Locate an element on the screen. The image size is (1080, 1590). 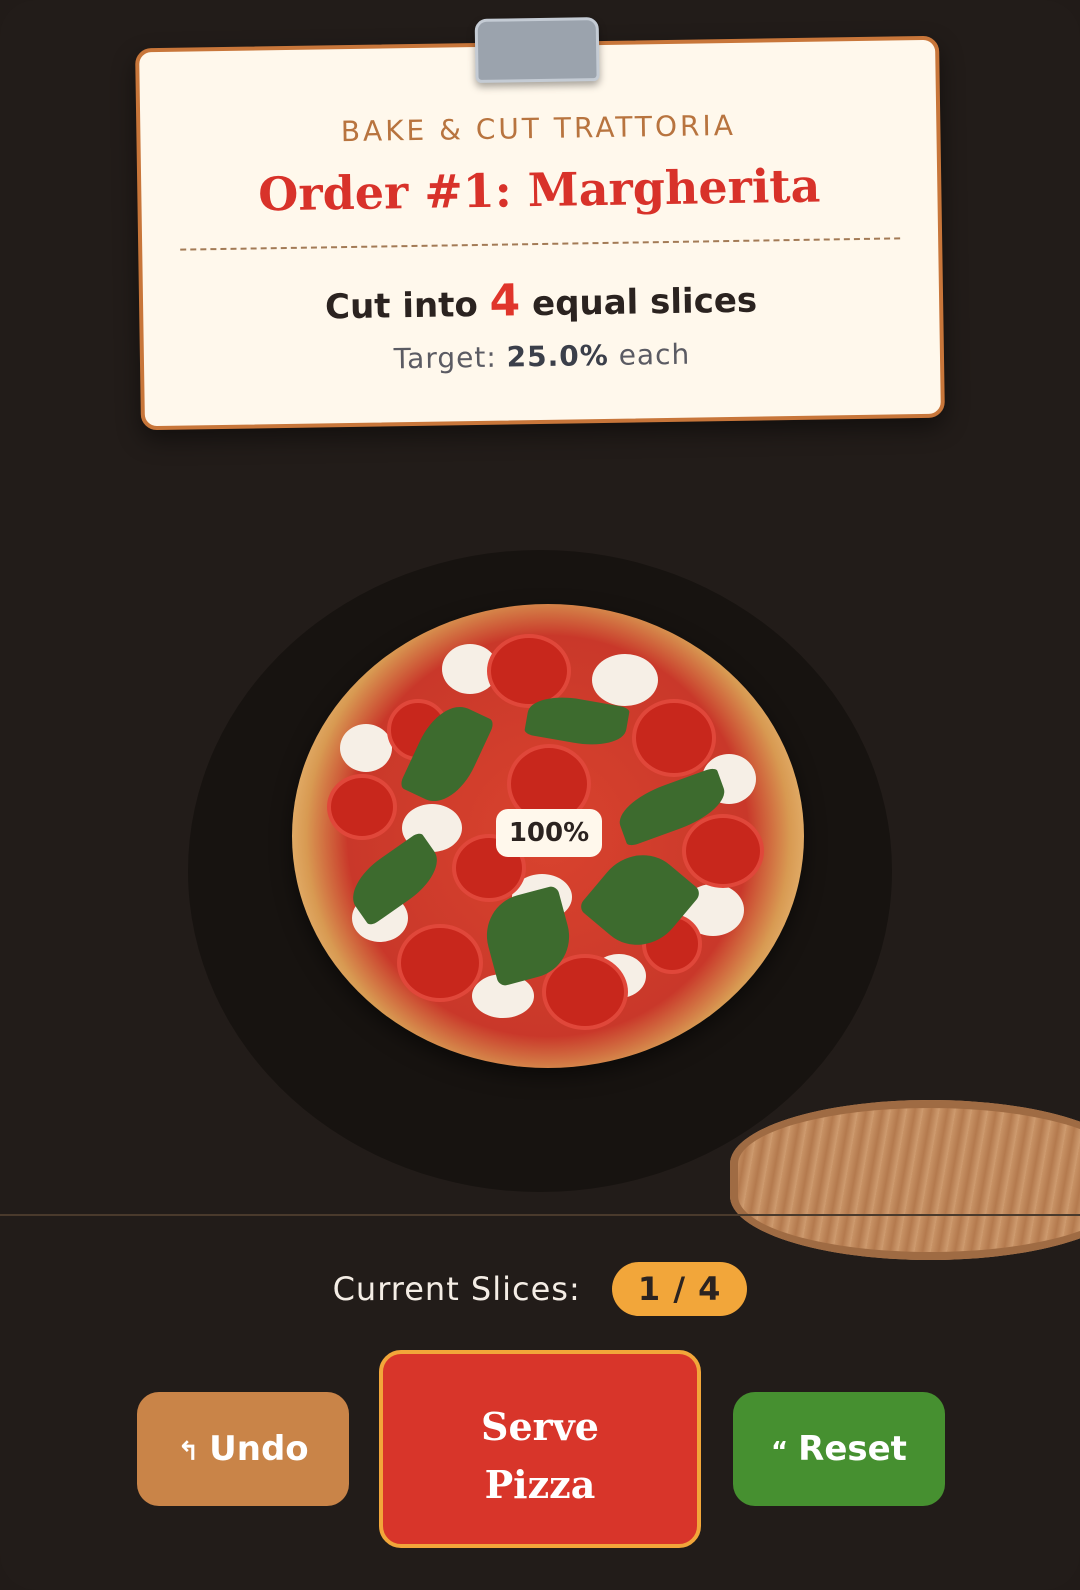
current-slices-badge: 1 / 4 is located at coordinates (679, 1289).